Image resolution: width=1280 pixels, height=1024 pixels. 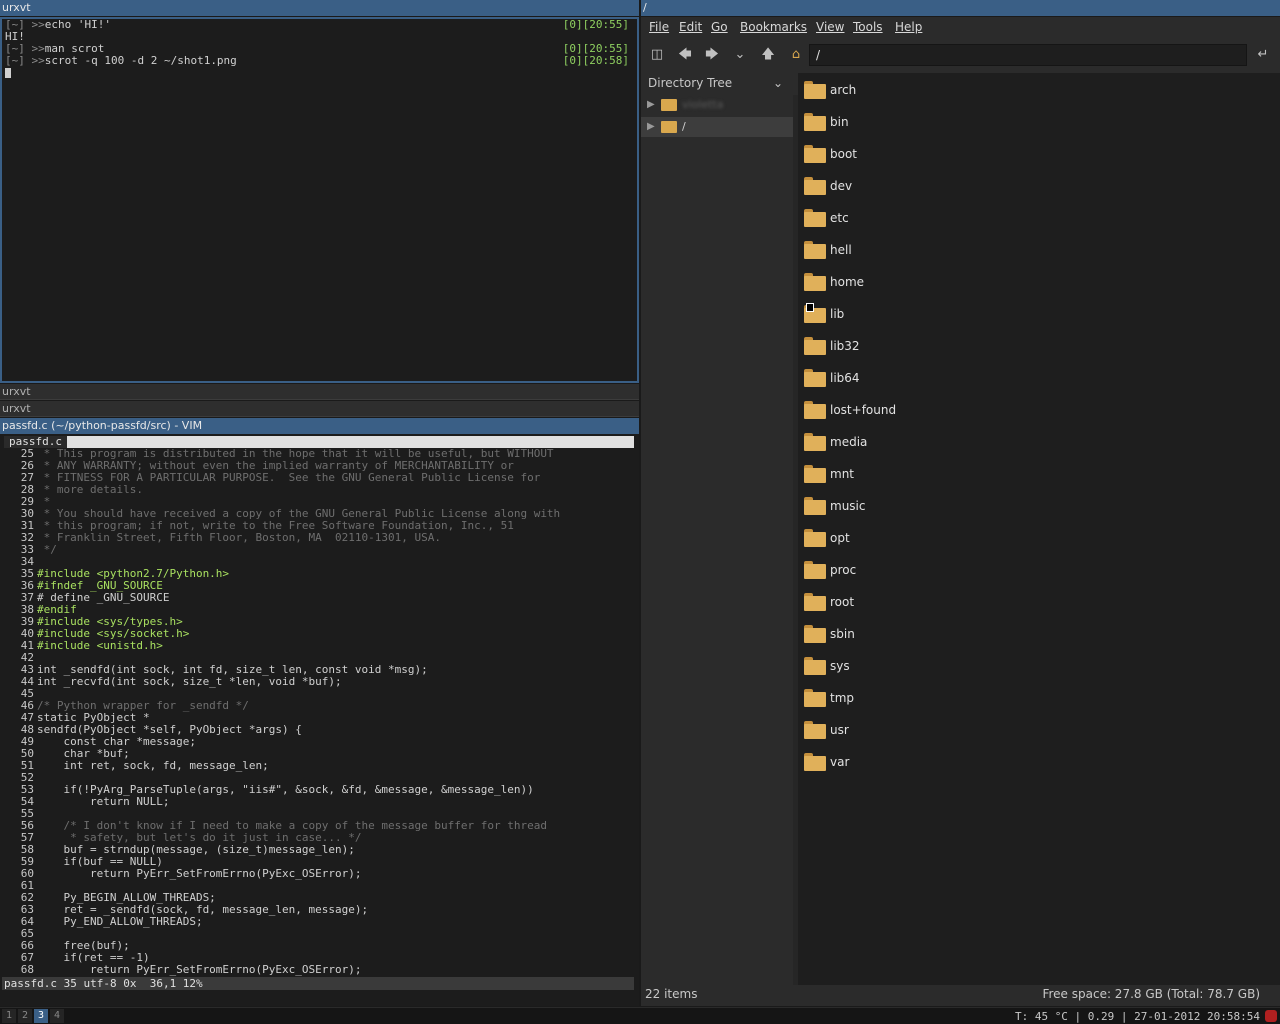 What do you see at coordinates (740, 55) in the screenshot?
I see `history-dropdown-icon: ⌄` at bounding box center [740, 55].